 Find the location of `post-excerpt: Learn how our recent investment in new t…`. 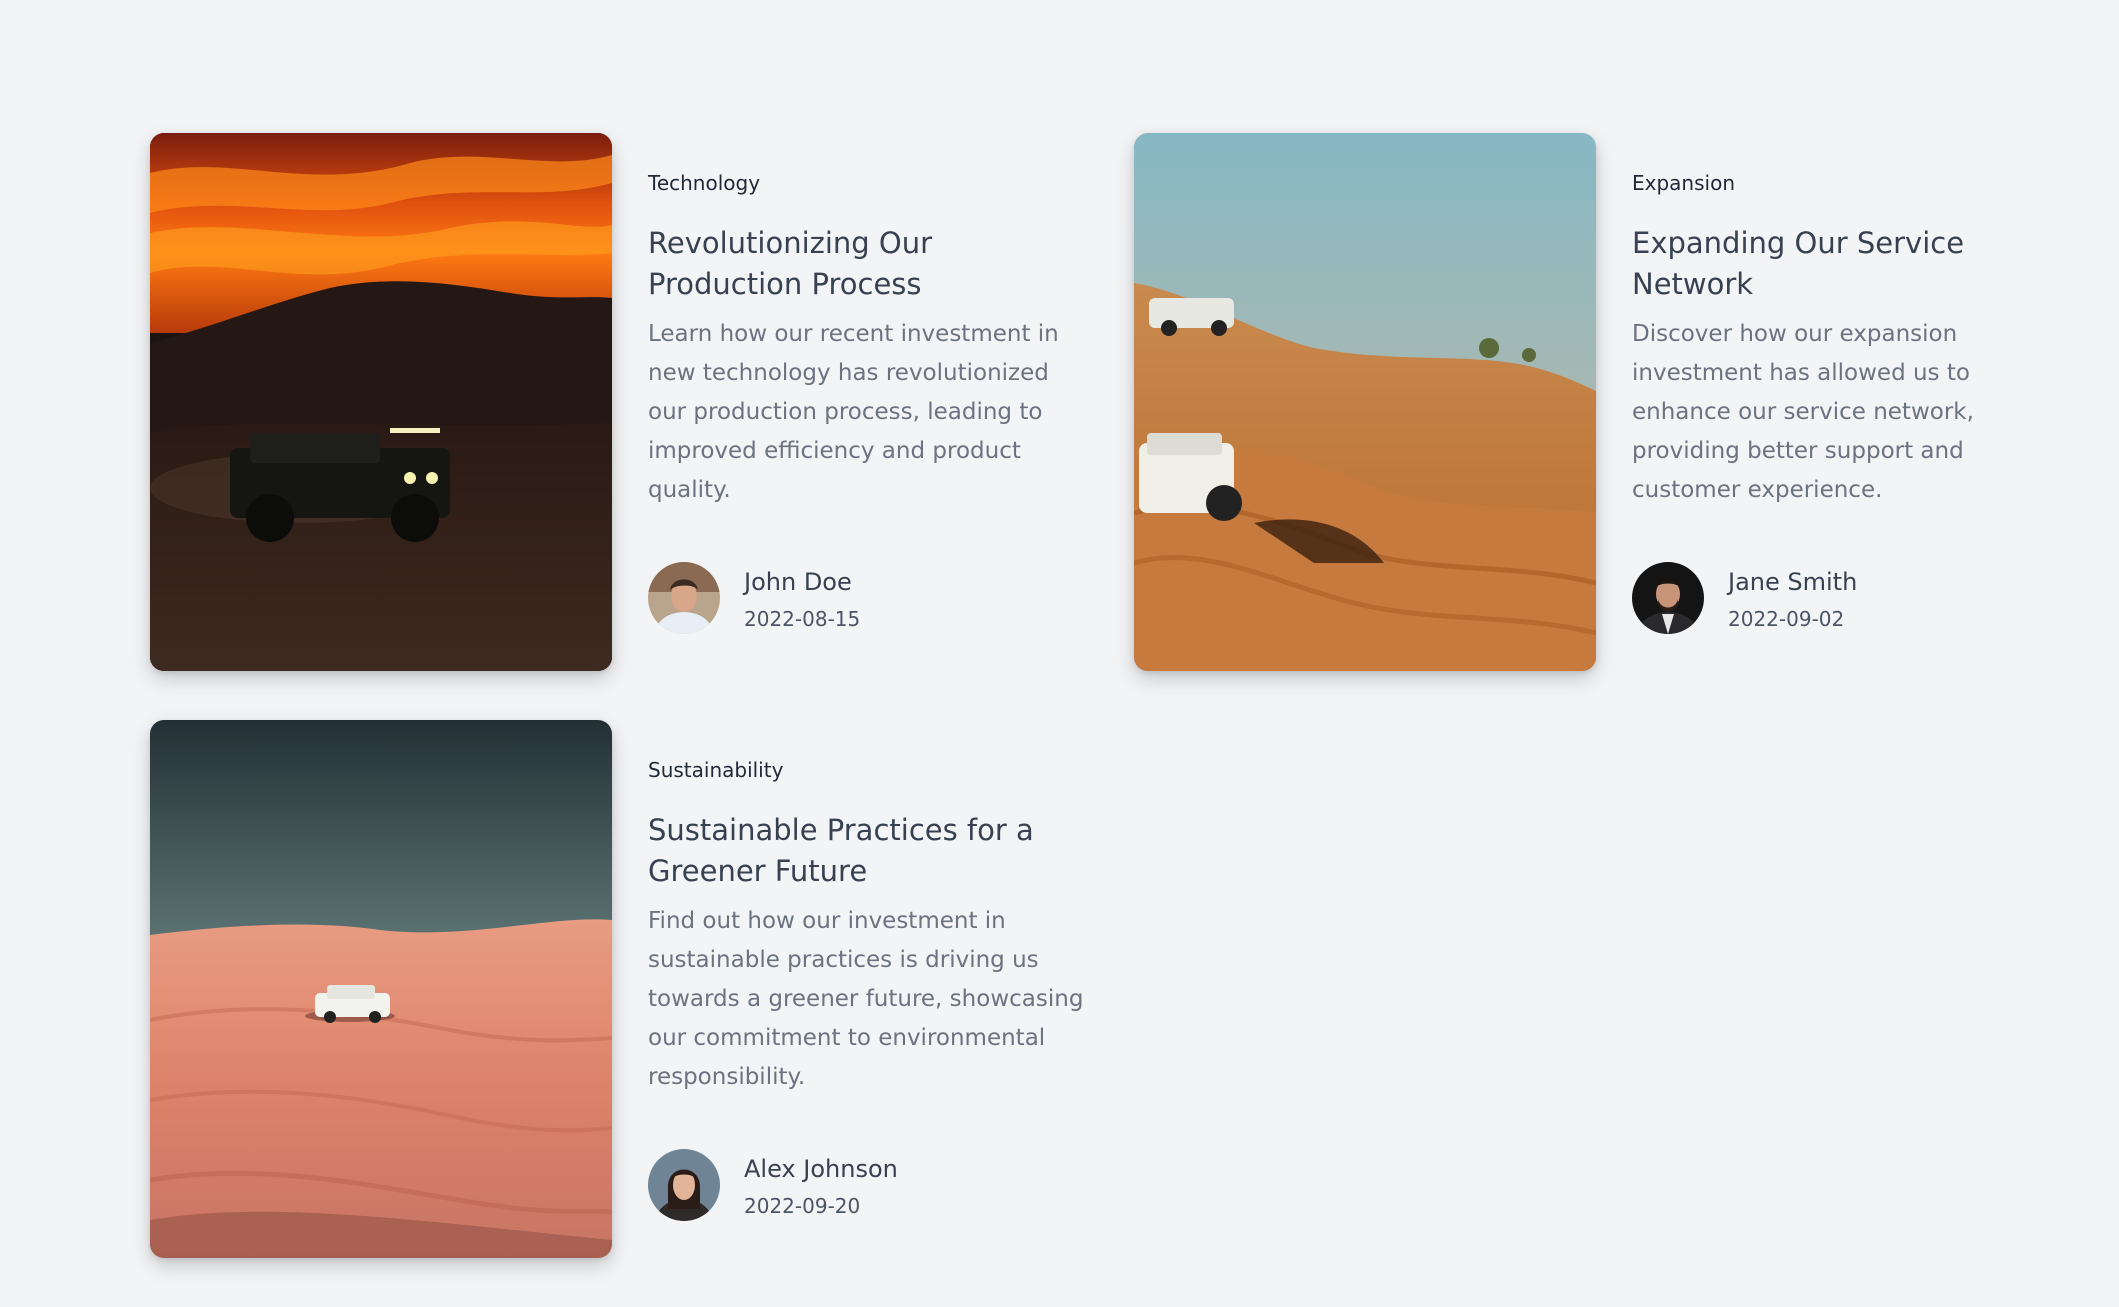

post-excerpt: Learn how our recent investment in new t… is located at coordinates (853, 412).